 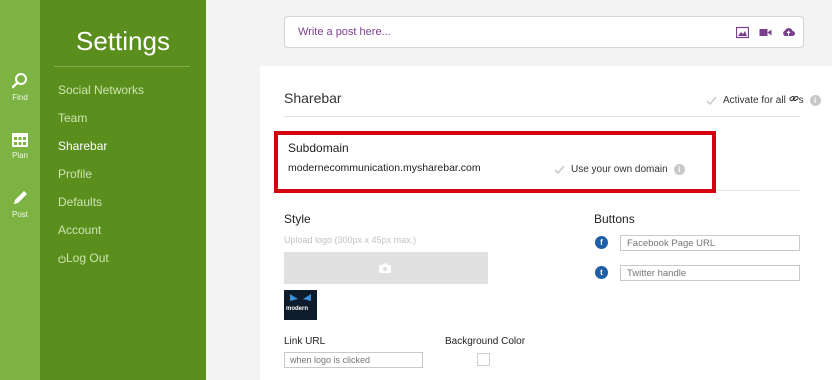 I want to click on rail-item-find: Find, so click(x=20, y=87).